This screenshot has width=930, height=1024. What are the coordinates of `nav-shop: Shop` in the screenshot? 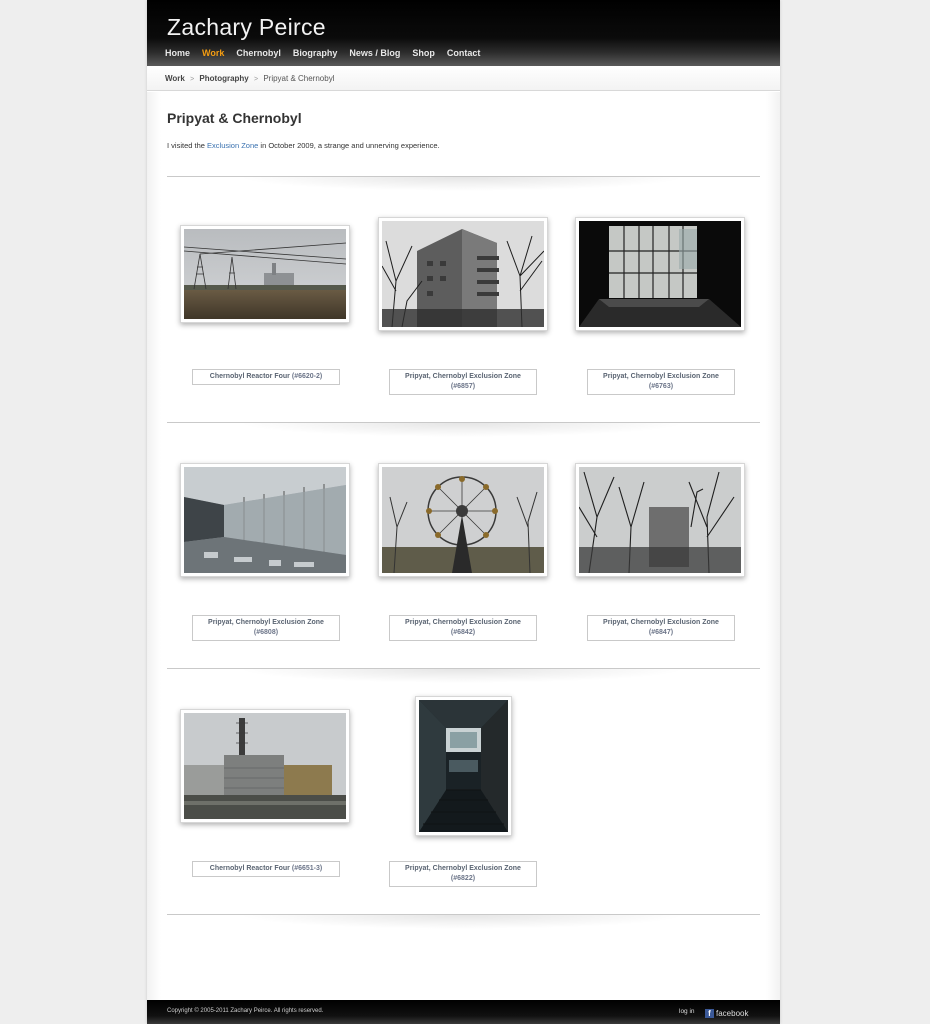 It's located at (423, 53).